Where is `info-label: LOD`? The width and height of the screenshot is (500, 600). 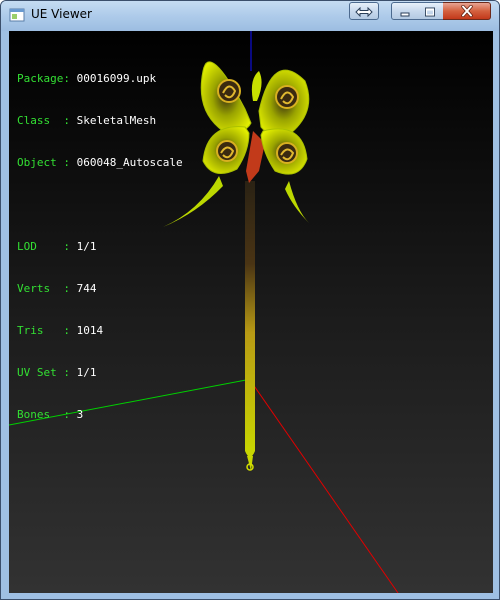
info-label: LOD is located at coordinates (40, 246).